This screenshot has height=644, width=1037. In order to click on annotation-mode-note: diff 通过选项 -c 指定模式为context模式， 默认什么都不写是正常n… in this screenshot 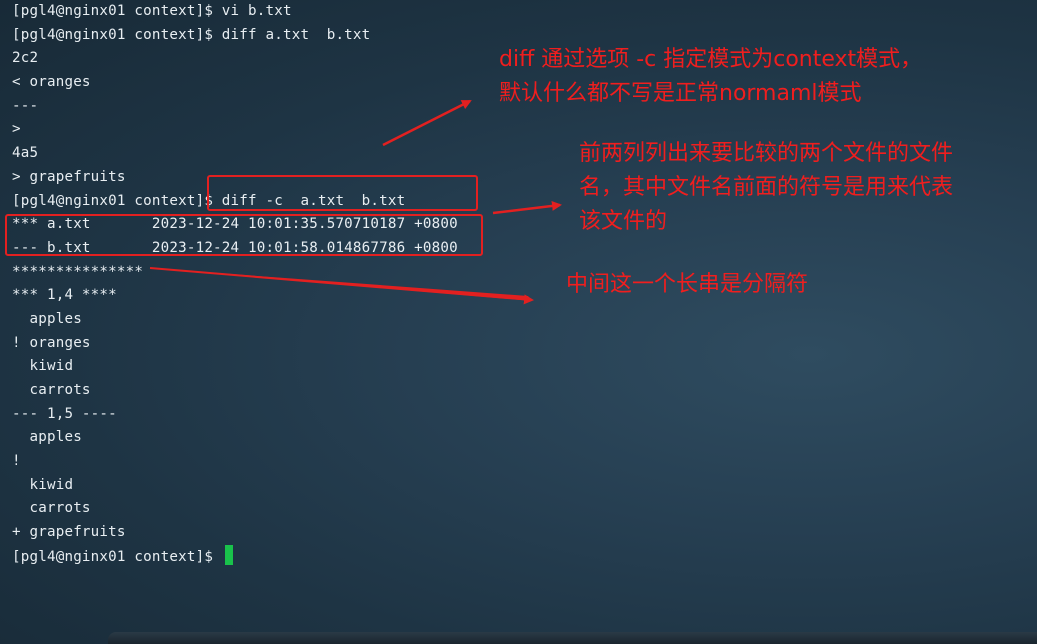, I will do `click(711, 76)`.